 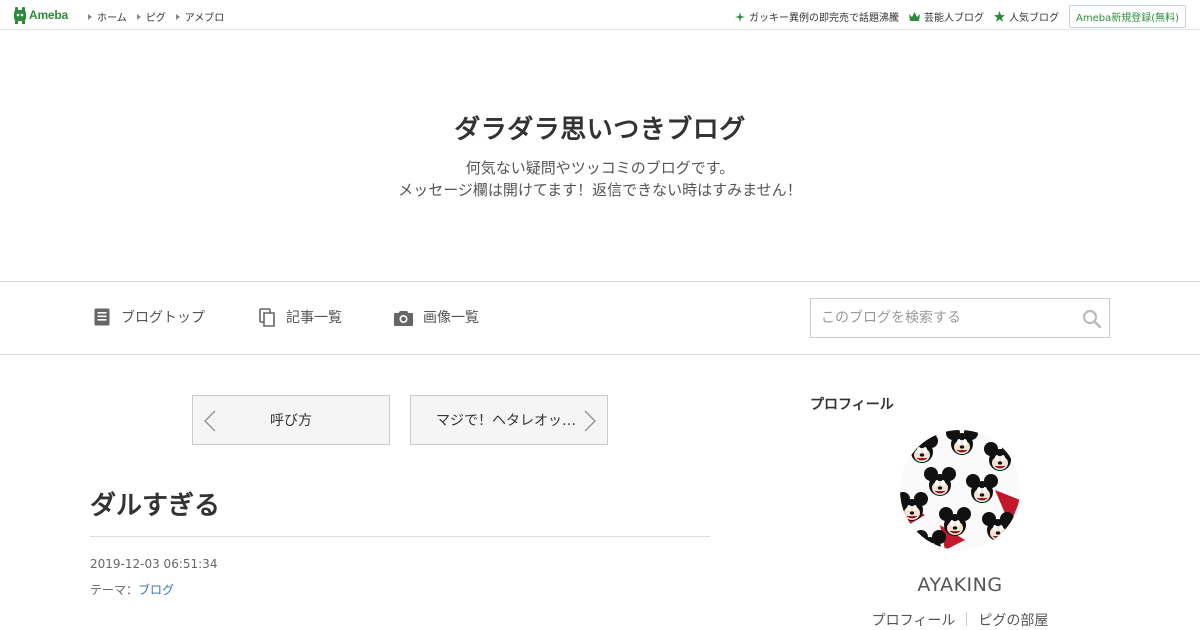 What do you see at coordinates (451, 318) in the screenshot?
I see `nav-image-list-label: 画像一覧` at bounding box center [451, 318].